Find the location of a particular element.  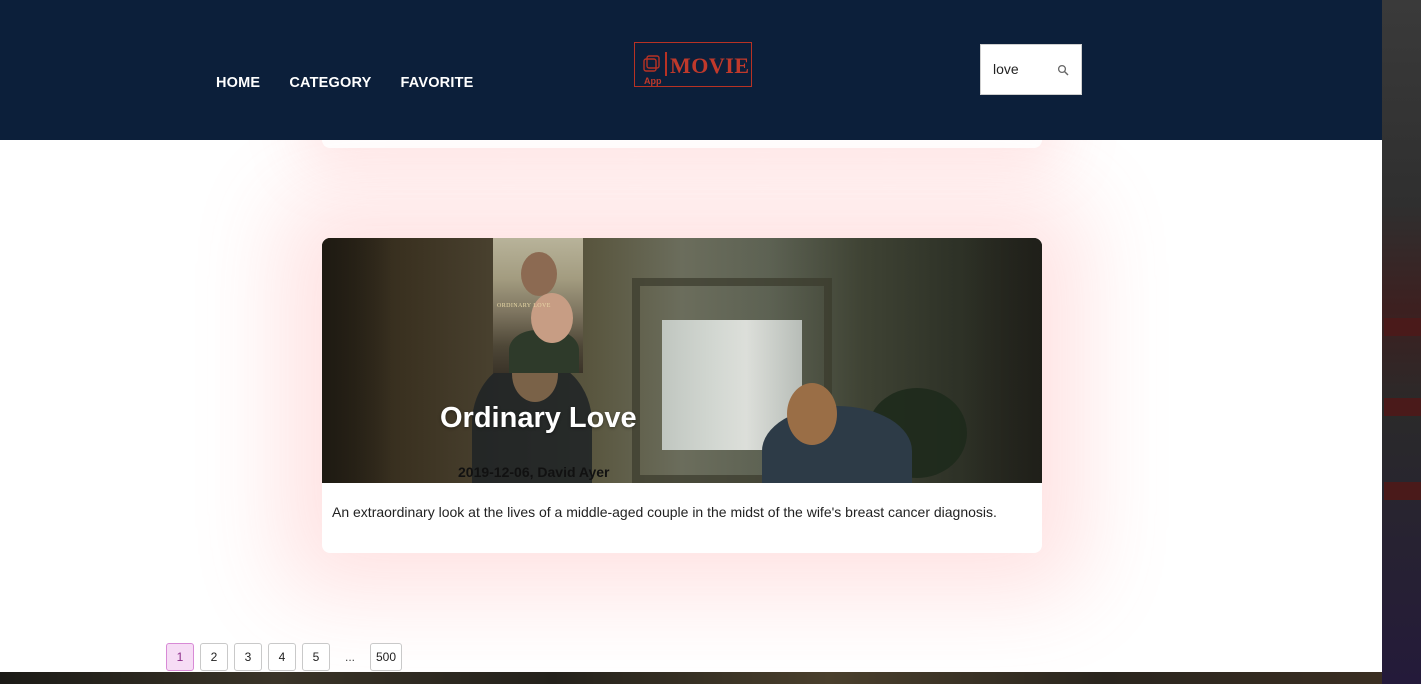

movie-poster: ORDINARY LOVE is located at coordinates (538, 305).